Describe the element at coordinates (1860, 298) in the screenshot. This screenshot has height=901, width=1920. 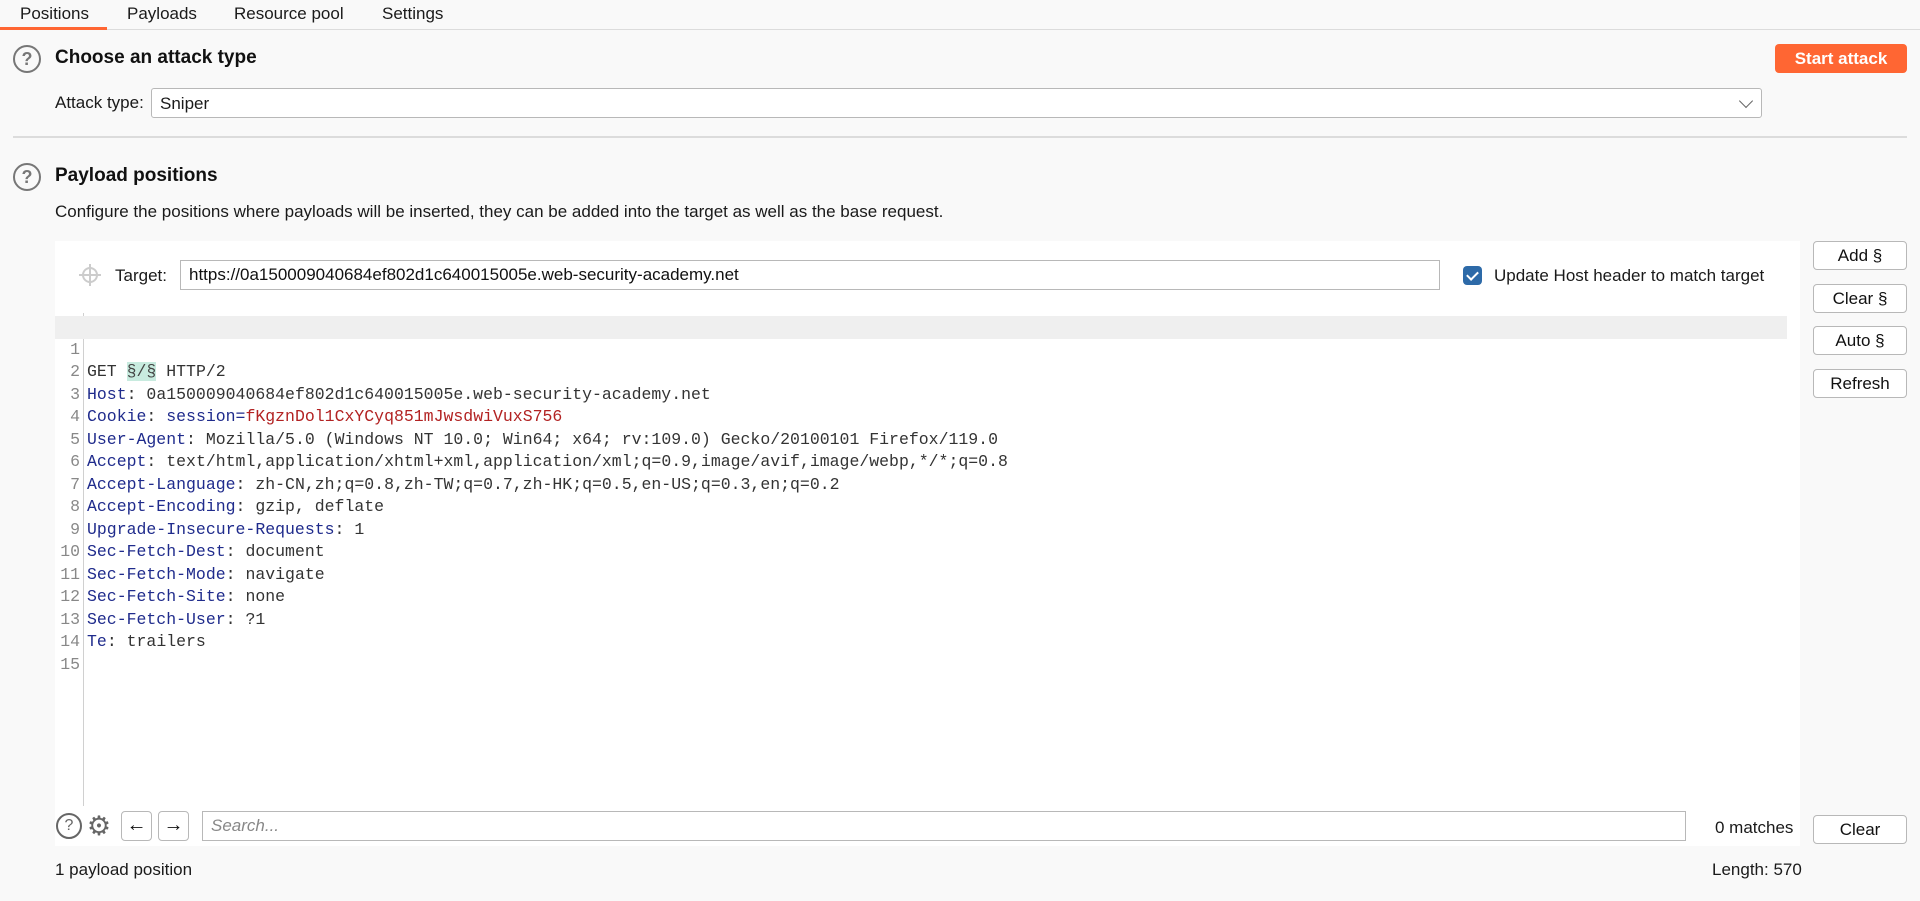
I see `clear-markers-button: Clear §` at that location.